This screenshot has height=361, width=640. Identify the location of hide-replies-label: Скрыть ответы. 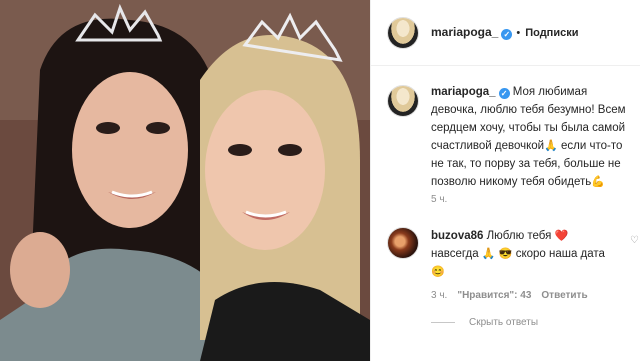
(504, 322).